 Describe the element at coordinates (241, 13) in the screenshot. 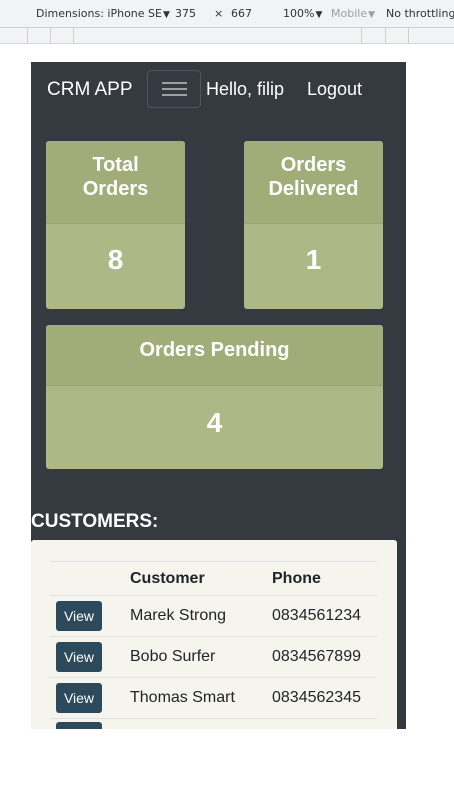

I see `viewport-height-field: 667` at that location.